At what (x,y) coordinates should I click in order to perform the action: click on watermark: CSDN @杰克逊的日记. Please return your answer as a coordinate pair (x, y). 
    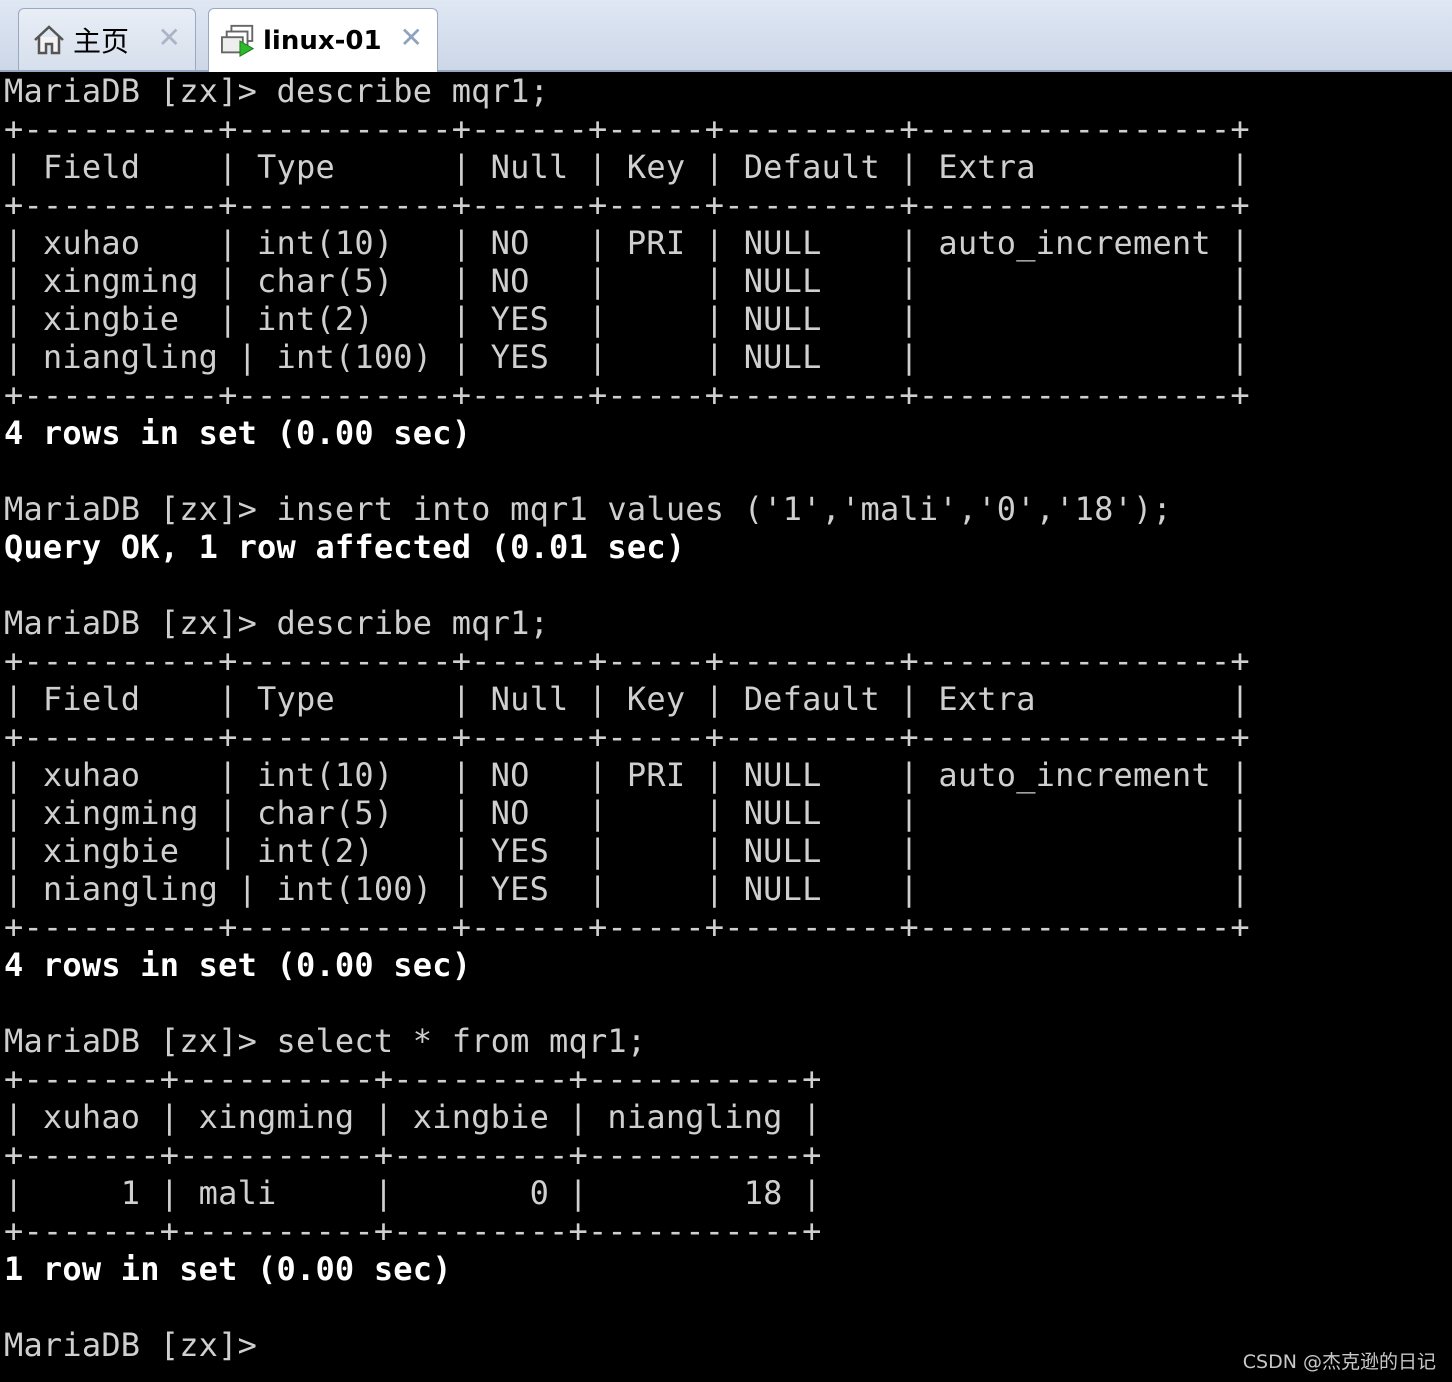
    Looking at the image, I should click on (1339, 1362).